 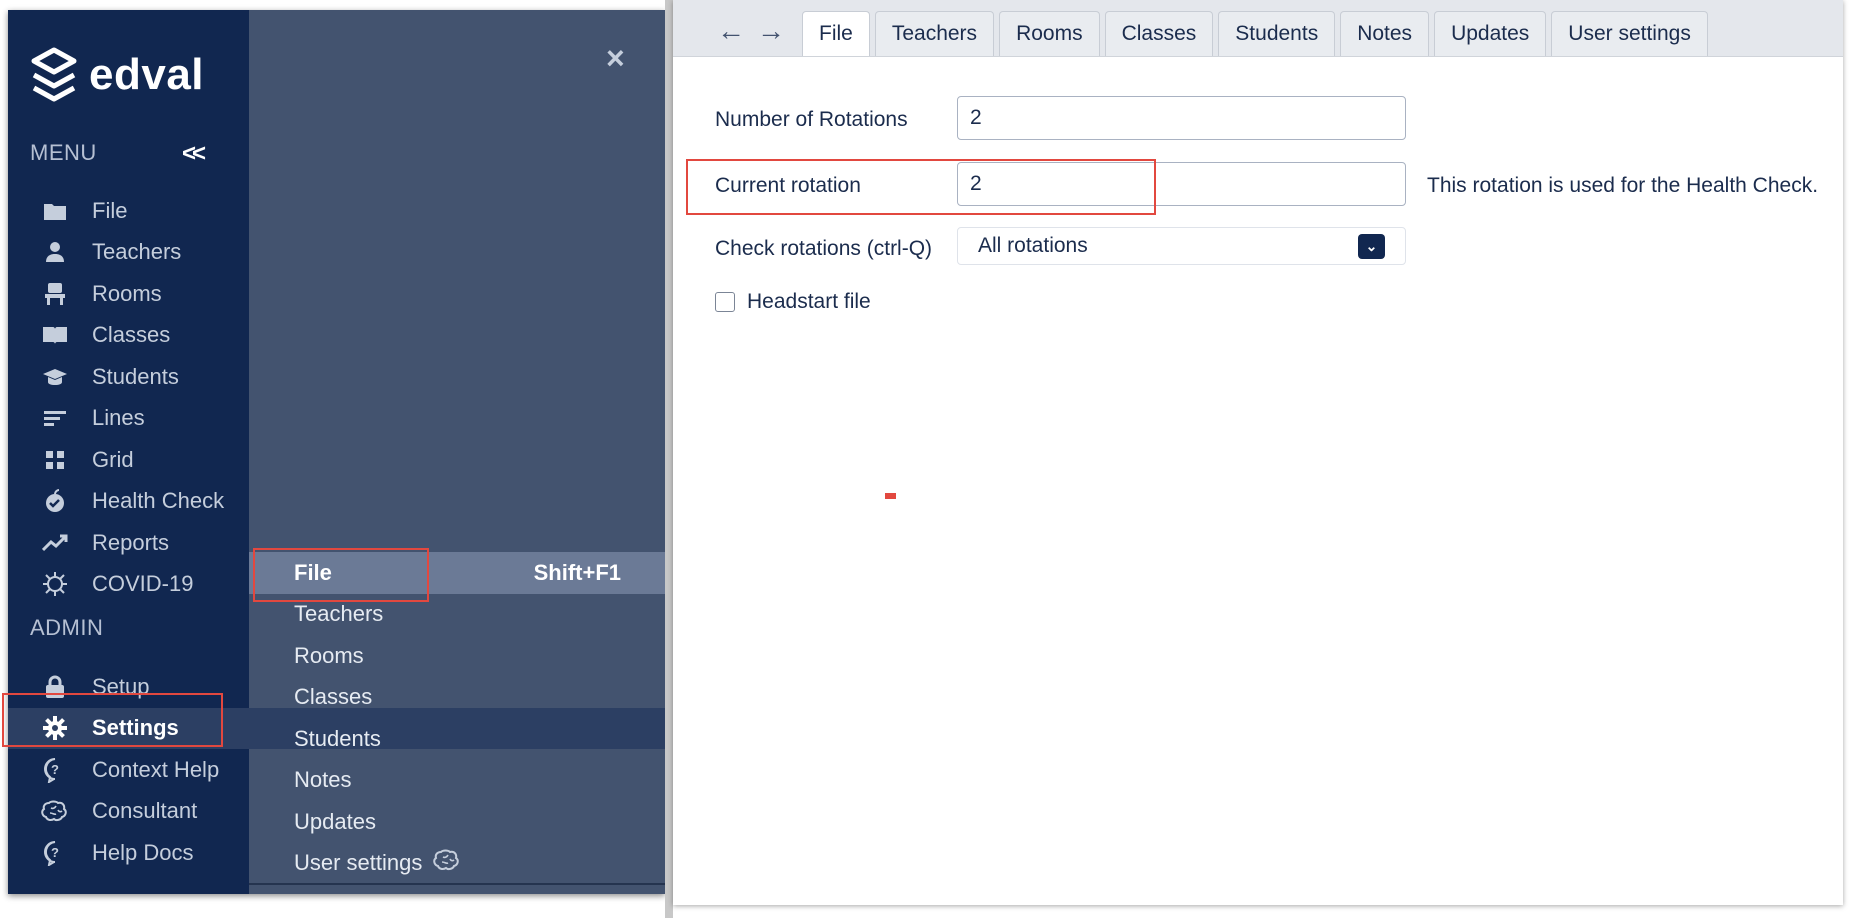 I want to click on check-rotations-value: All rotations, so click(x=1033, y=245).